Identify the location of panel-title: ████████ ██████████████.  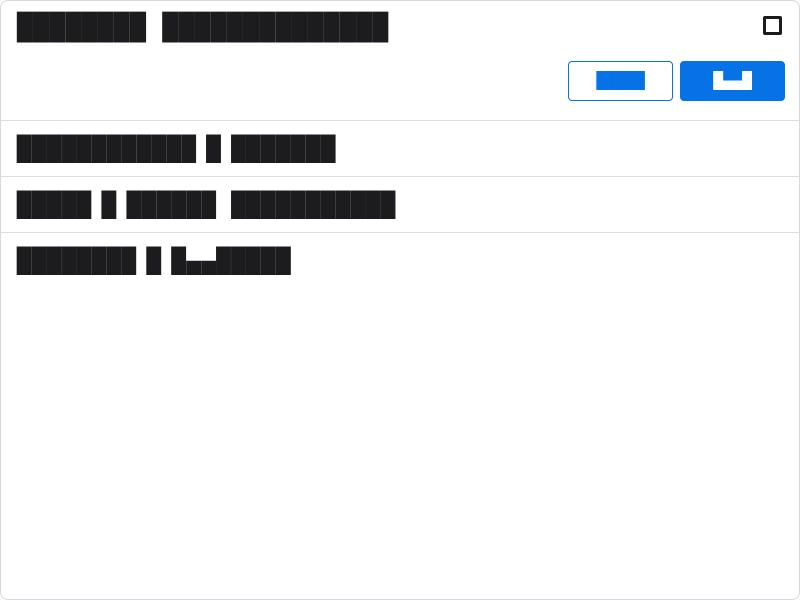
(203, 28).